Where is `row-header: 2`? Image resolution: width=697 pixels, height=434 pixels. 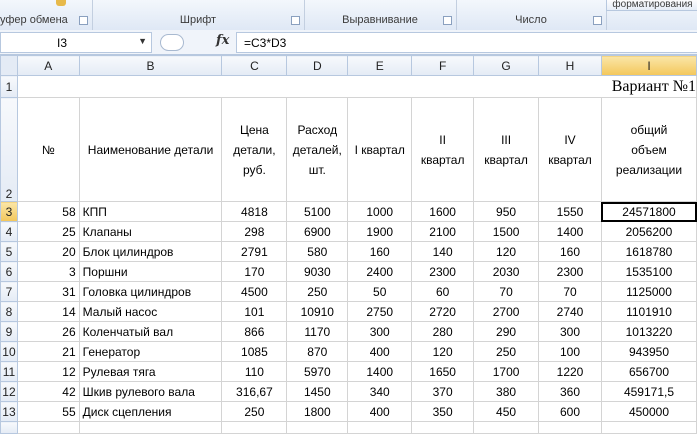 row-header: 2 is located at coordinates (9, 149).